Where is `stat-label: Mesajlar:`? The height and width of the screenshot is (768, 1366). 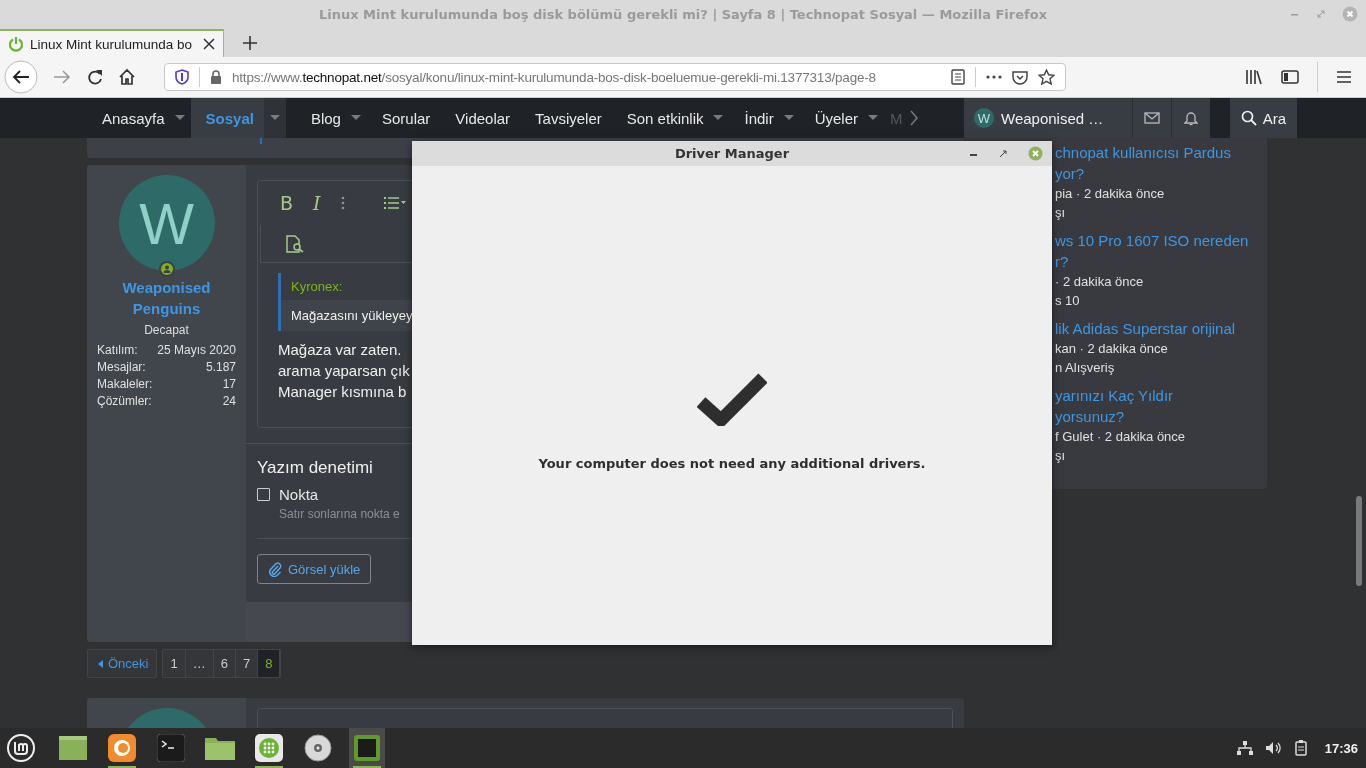 stat-label: Mesajlar: is located at coordinates (121, 367).